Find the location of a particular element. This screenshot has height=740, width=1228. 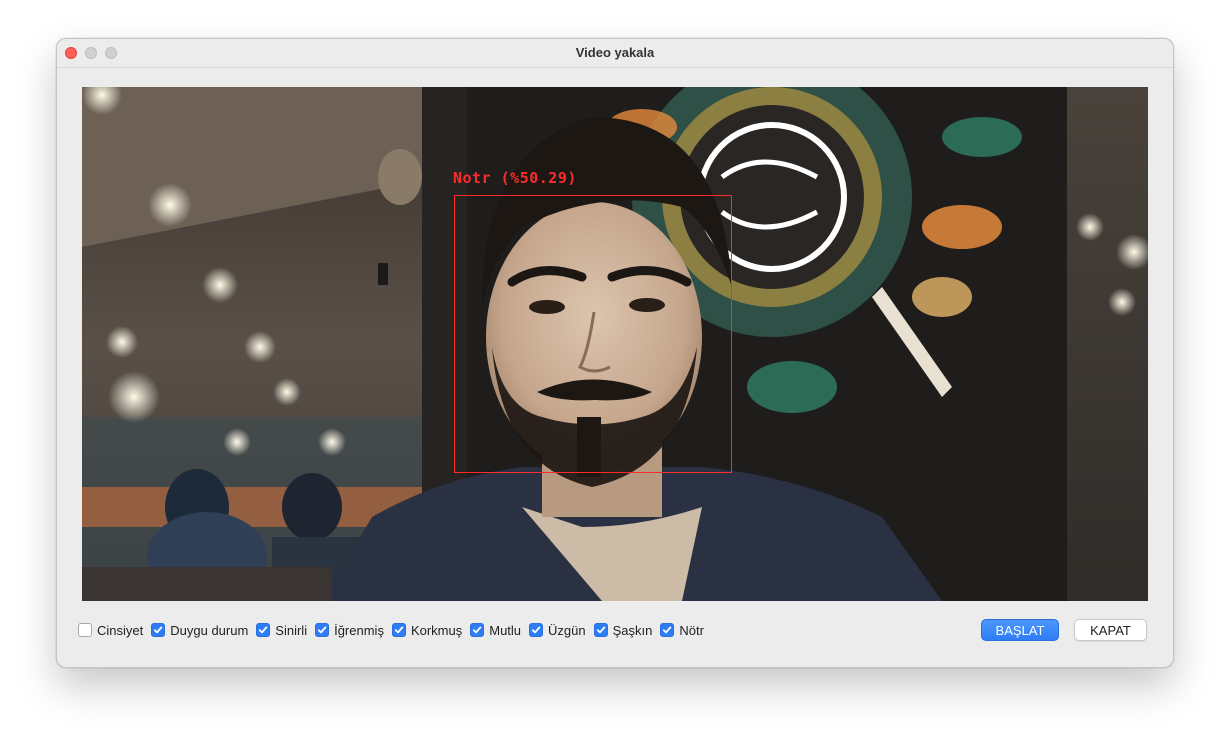

option-checkbox-label: Duygu durum is located at coordinates (209, 630).